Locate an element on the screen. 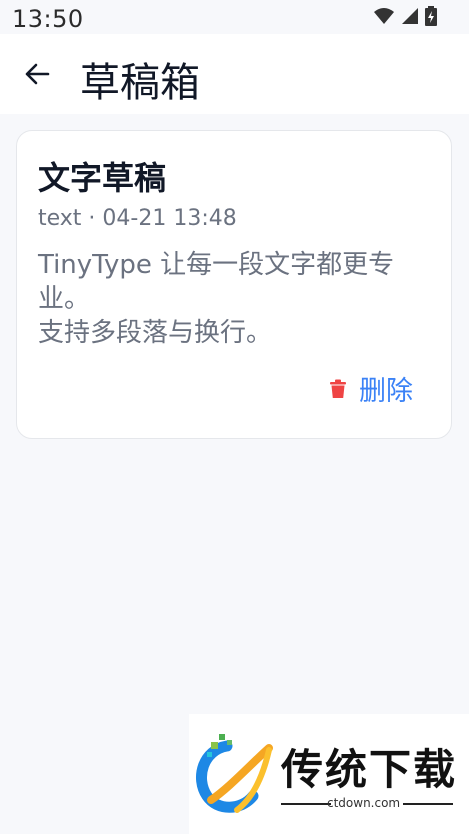 This screenshot has height=834, width=469. ctdown-logo-icon is located at coordinates (234, 773).